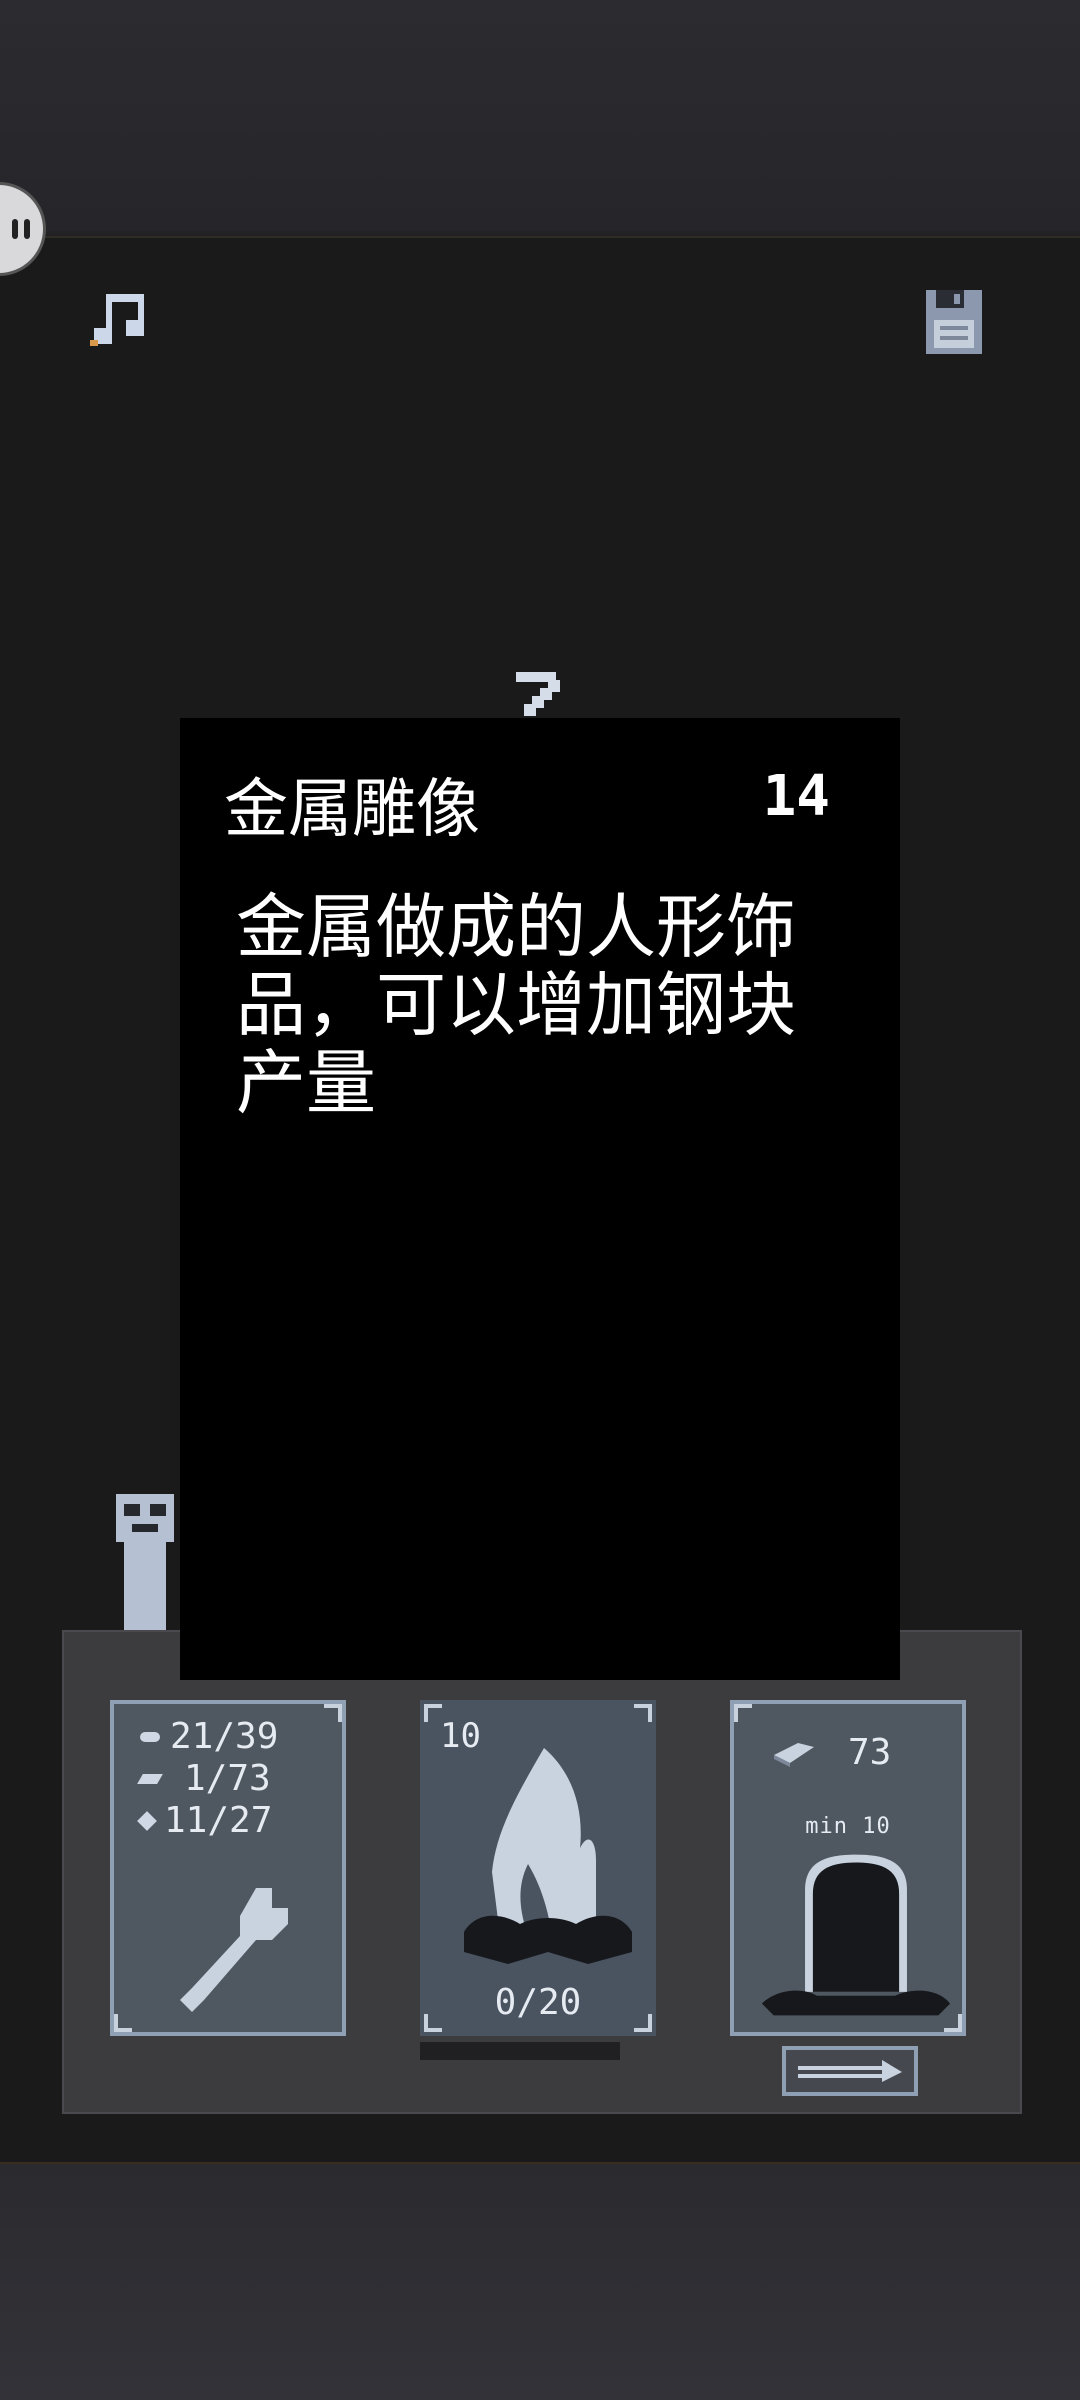 This screenshot has width=1080, height=2400. I want to click on pause-bar-right, so click(27, 229).